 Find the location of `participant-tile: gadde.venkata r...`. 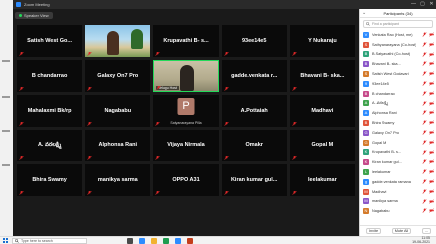

participant-tile: gadde.venkata r... is located at coordinates (254, 75).